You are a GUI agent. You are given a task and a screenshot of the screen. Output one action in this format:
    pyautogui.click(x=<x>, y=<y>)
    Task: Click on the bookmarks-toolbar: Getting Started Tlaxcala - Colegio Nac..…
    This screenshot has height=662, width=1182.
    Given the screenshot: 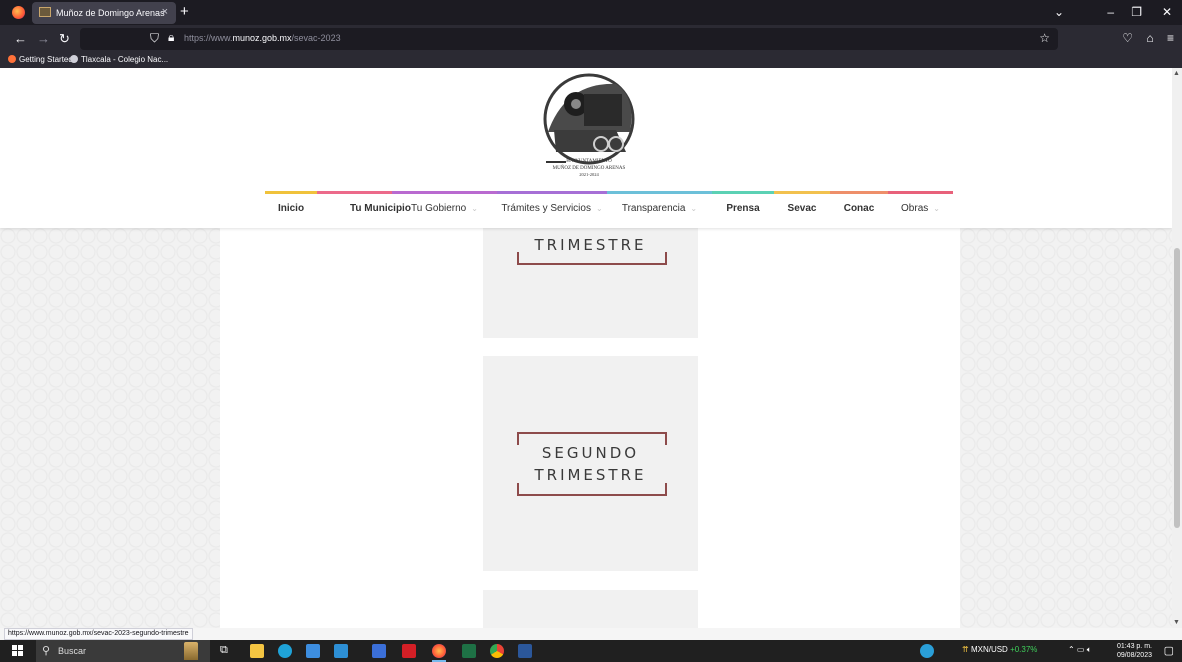 What is the action you would take?
    pyautogui.click(x=591, y=60)
    